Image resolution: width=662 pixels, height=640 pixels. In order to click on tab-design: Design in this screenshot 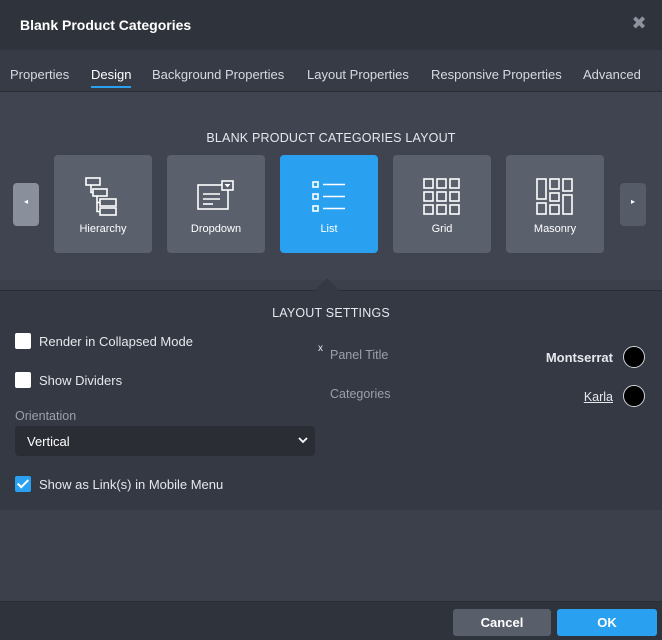, I will do `click(111, 77)`.